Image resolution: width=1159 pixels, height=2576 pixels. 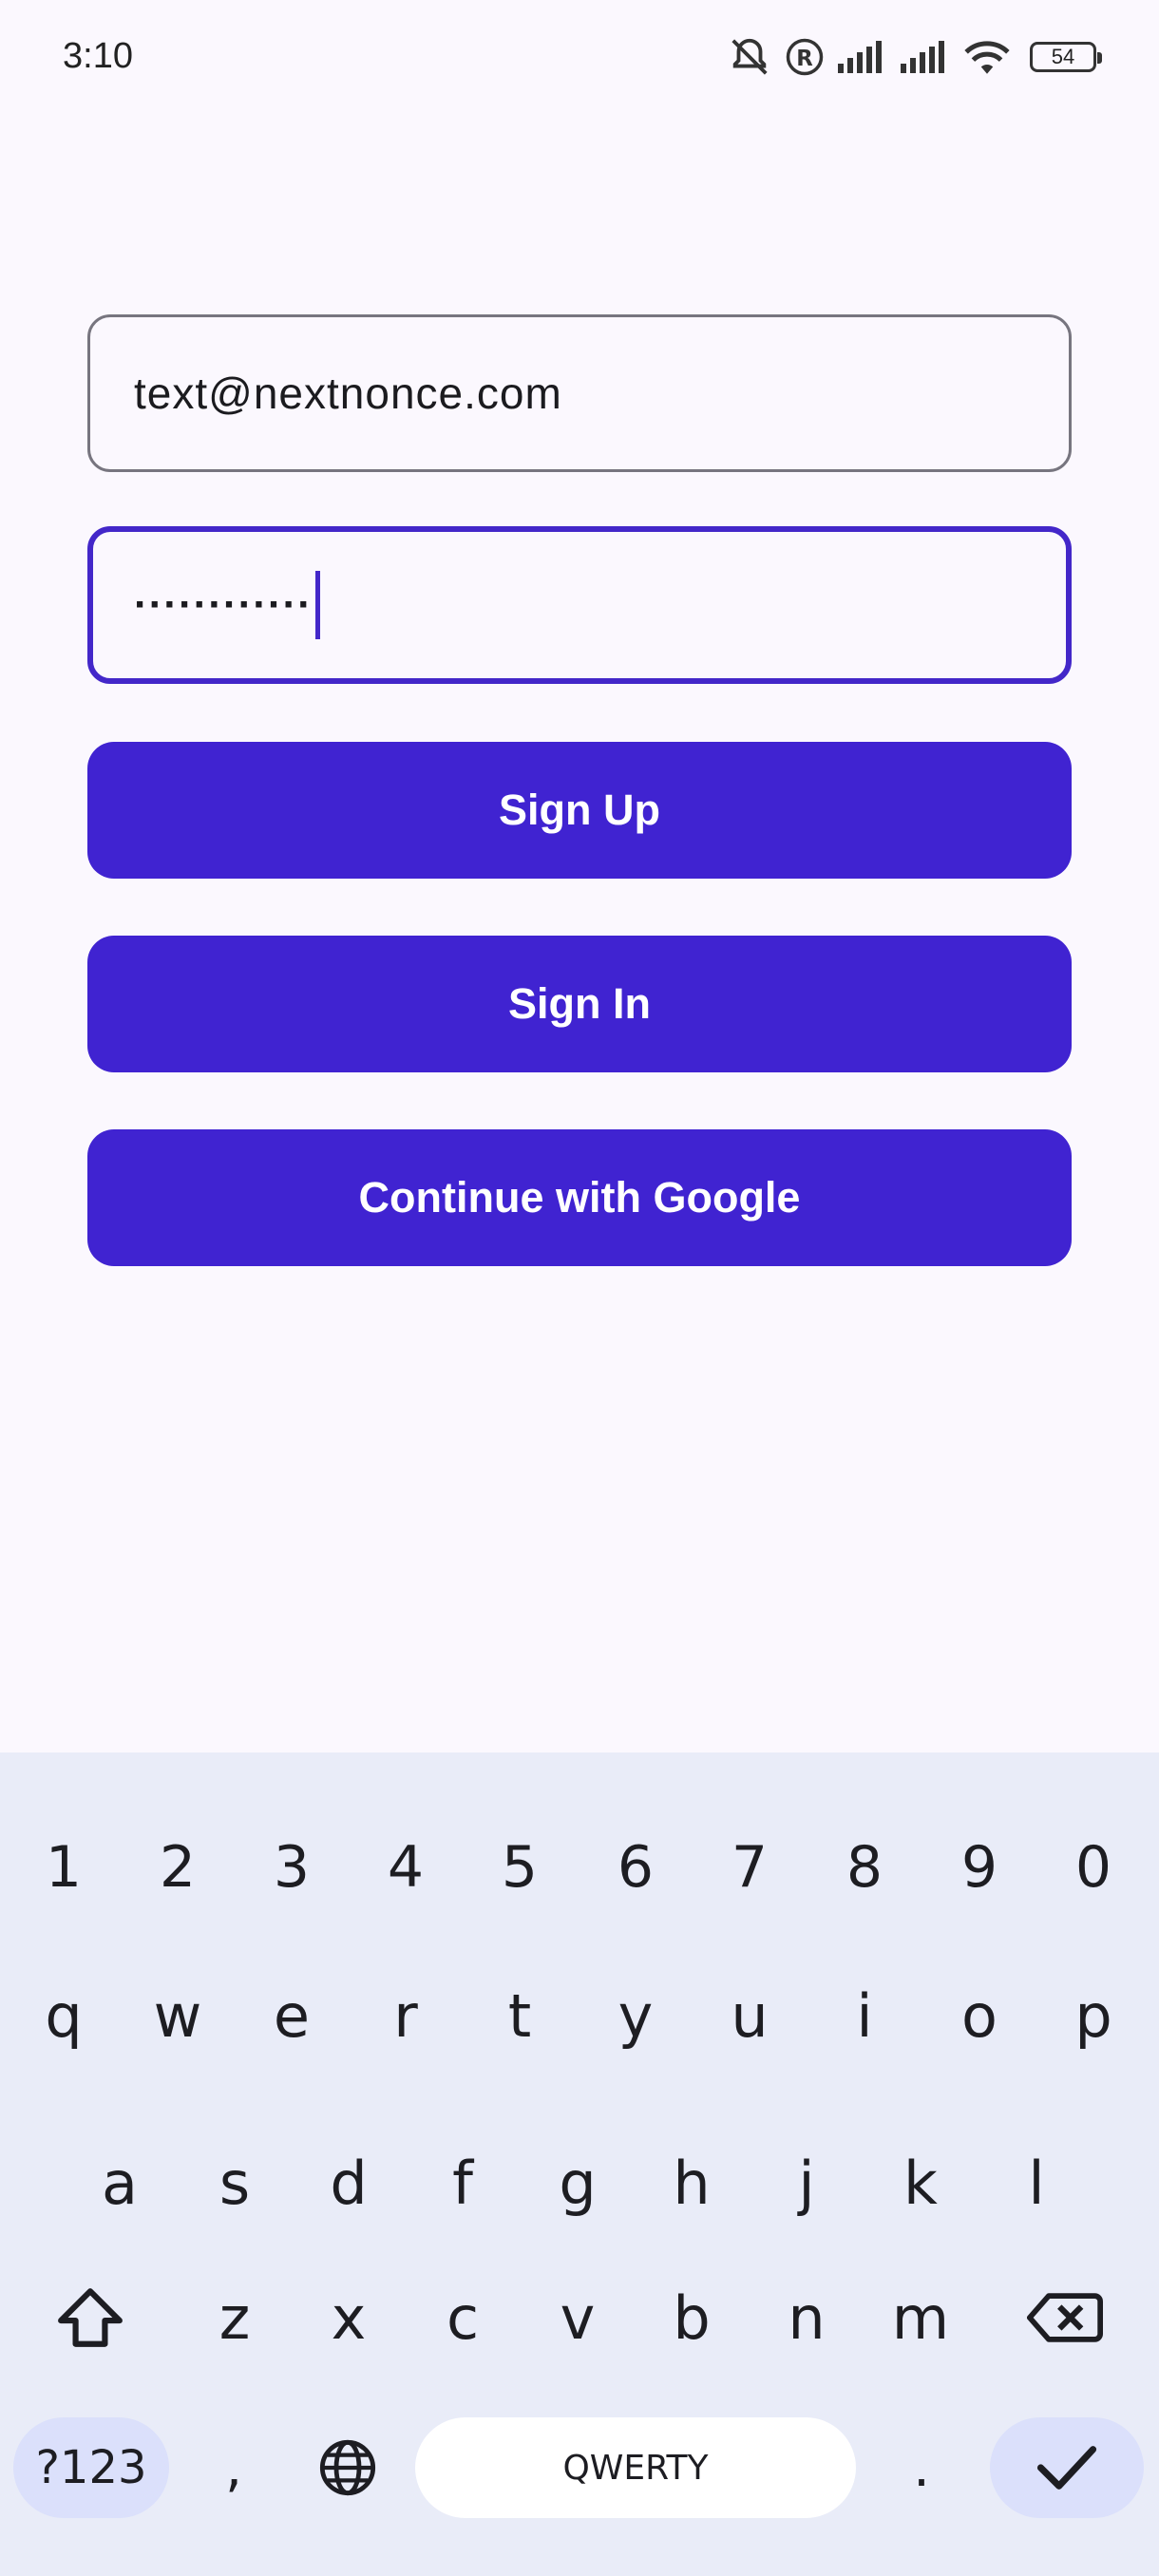 I want to click on battery-level: 54, so click(x=1063, y=56).